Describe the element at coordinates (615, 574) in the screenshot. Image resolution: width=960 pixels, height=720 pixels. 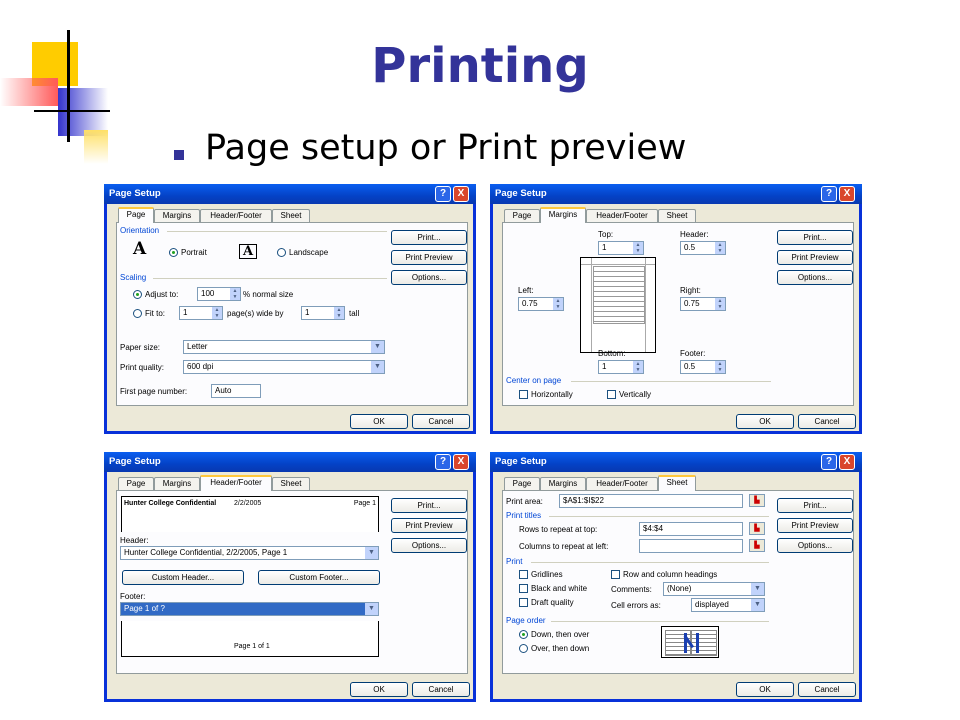
I see `row-col-headings-checkbox` at that location.